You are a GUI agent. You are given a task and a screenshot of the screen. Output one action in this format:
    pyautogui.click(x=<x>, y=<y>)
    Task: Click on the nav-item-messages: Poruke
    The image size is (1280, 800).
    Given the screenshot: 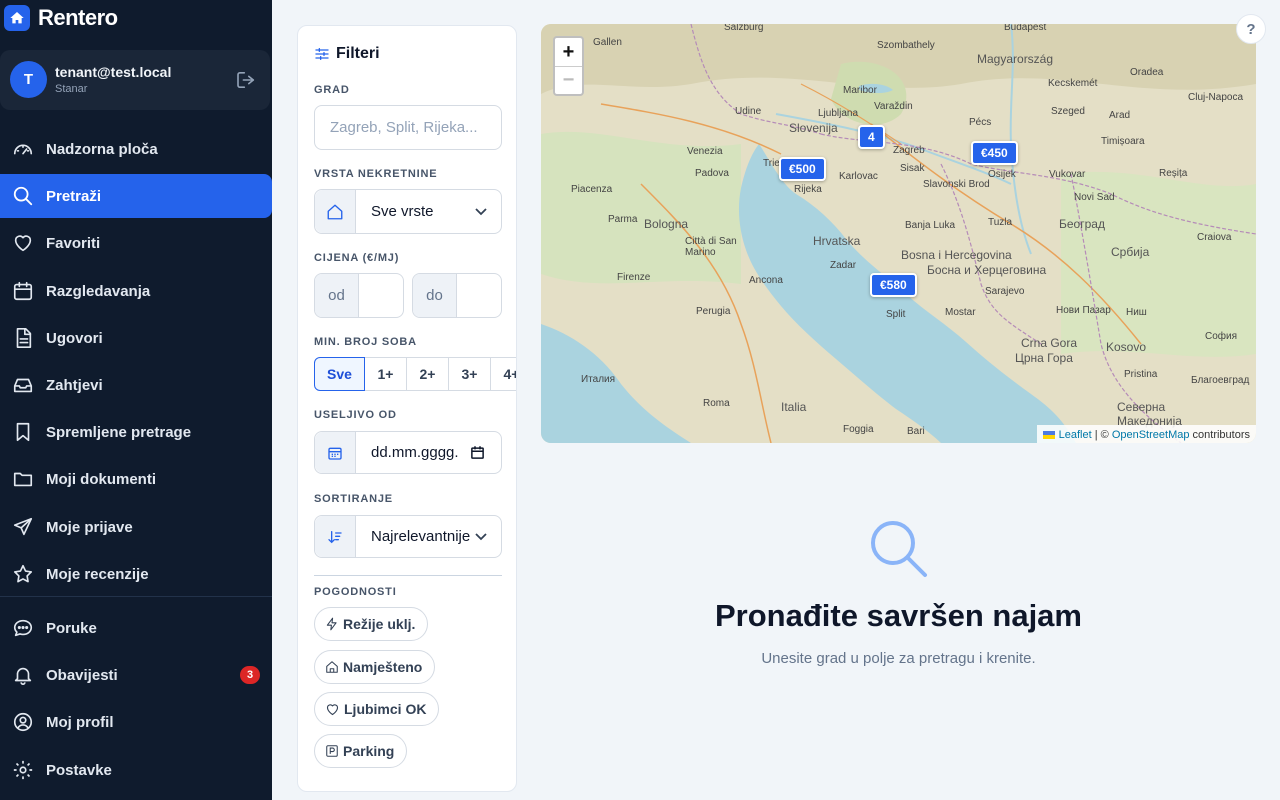 What is the action you would take?
    pyautogui.click(x=136, y=628)
    